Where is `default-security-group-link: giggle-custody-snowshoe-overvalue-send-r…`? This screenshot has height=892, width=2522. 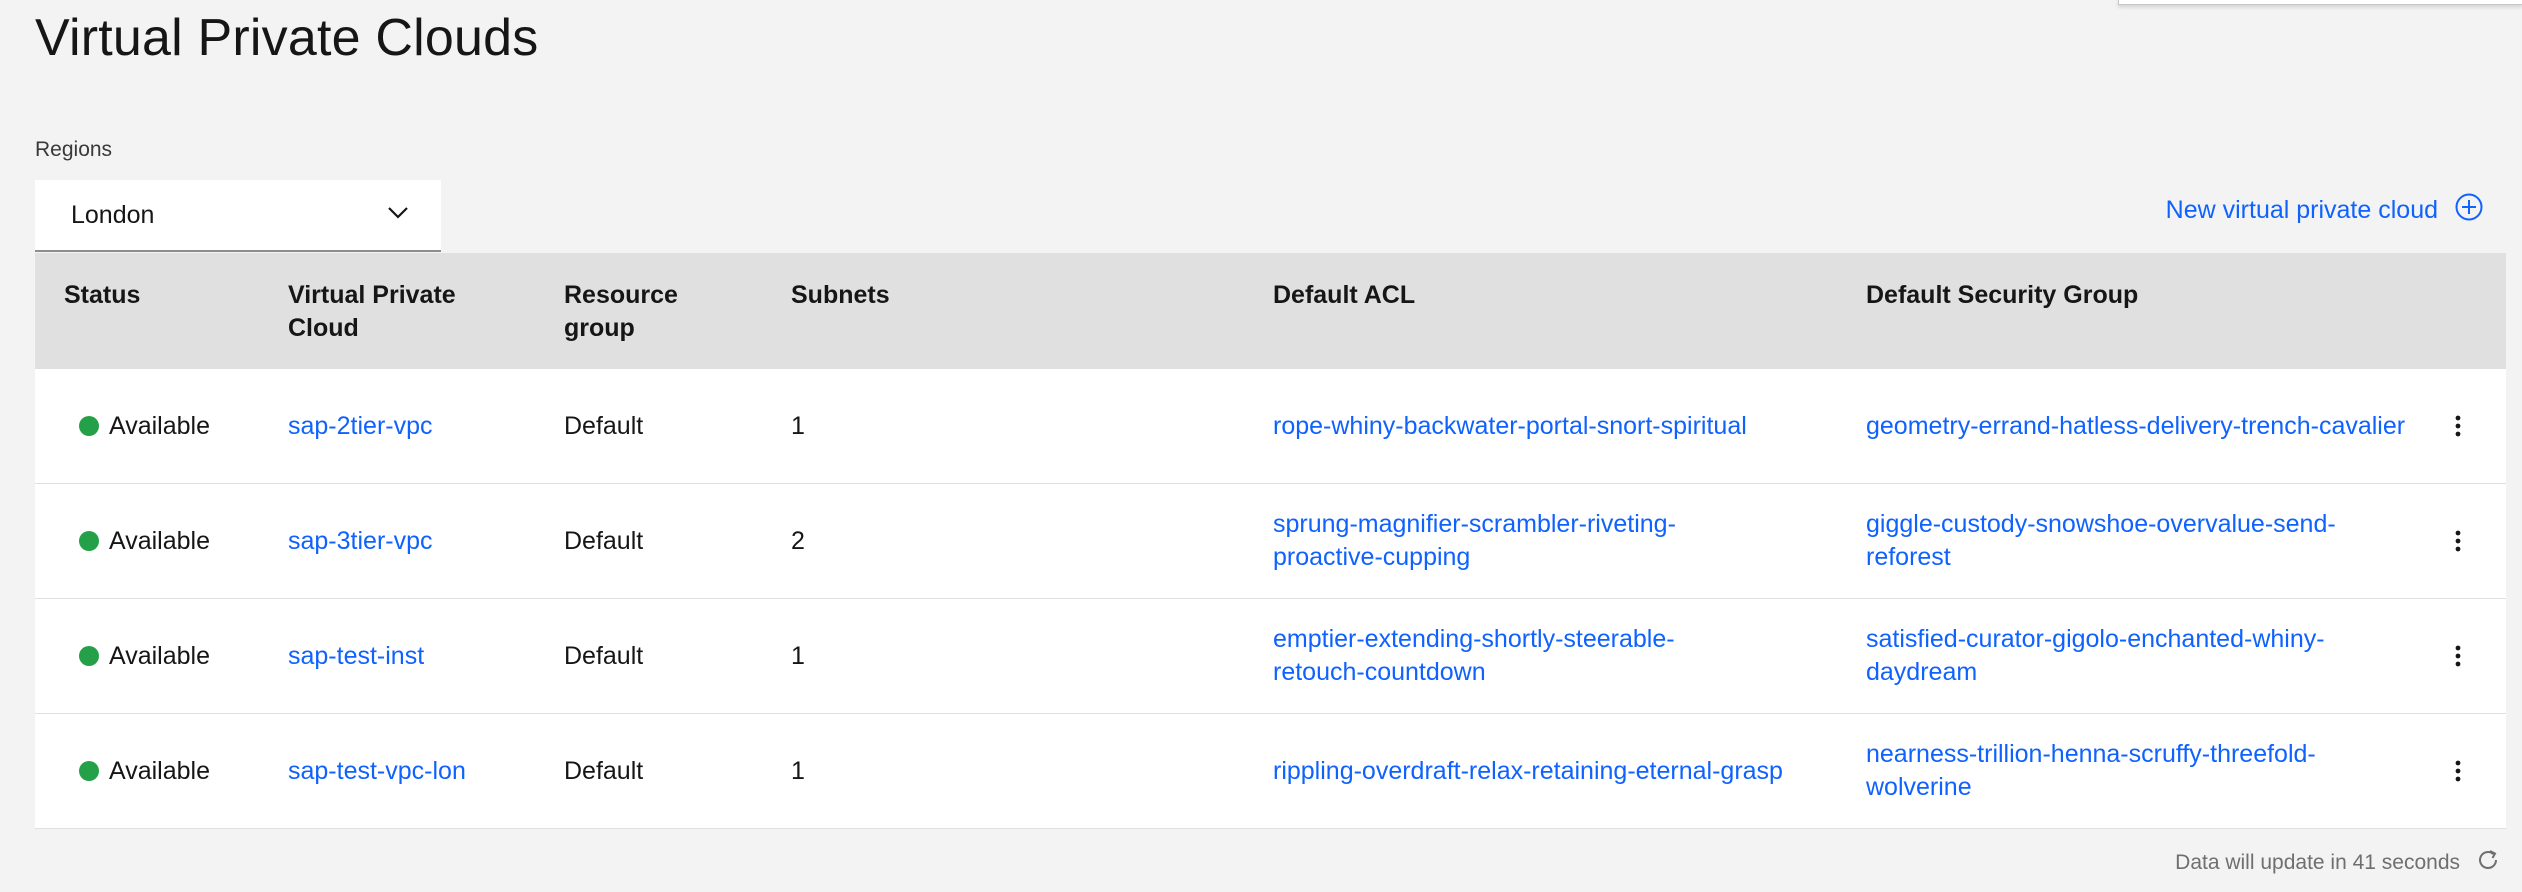 default-security-group-link: giggle-custody-snowshoe-overvalue-send-r… is located at coordinates (2106, 541).